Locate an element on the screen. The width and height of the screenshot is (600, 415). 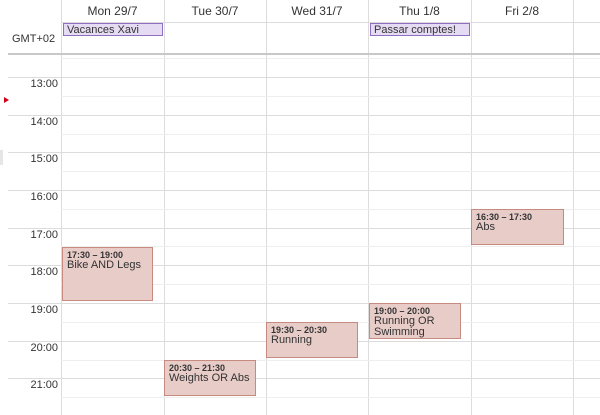
time-label: 15:00 is located at coordinates (44, 159).